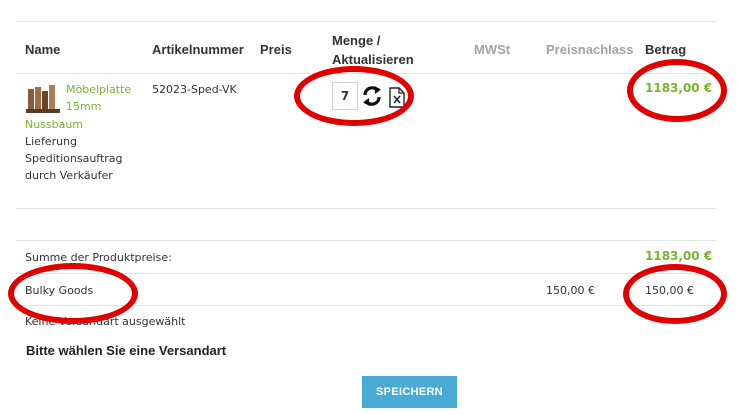 The height and width of the screenshot is (415, 750). Describe the element at coordinates (83, 106) in the screenshot. I see `product-name-line2: 15mm` at that location.